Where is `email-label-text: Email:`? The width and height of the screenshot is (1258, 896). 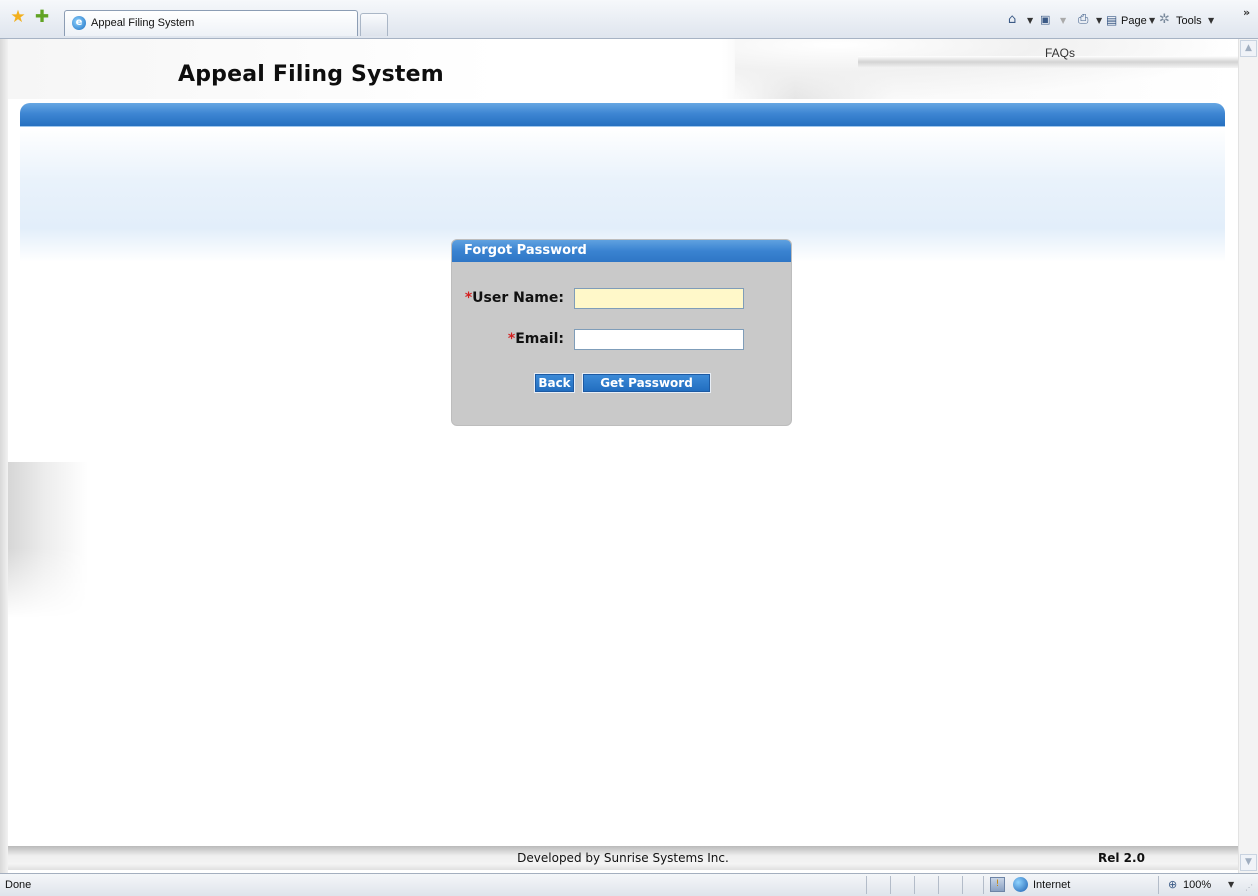 email-label-text: Email: is located at coordinates (539, 339).